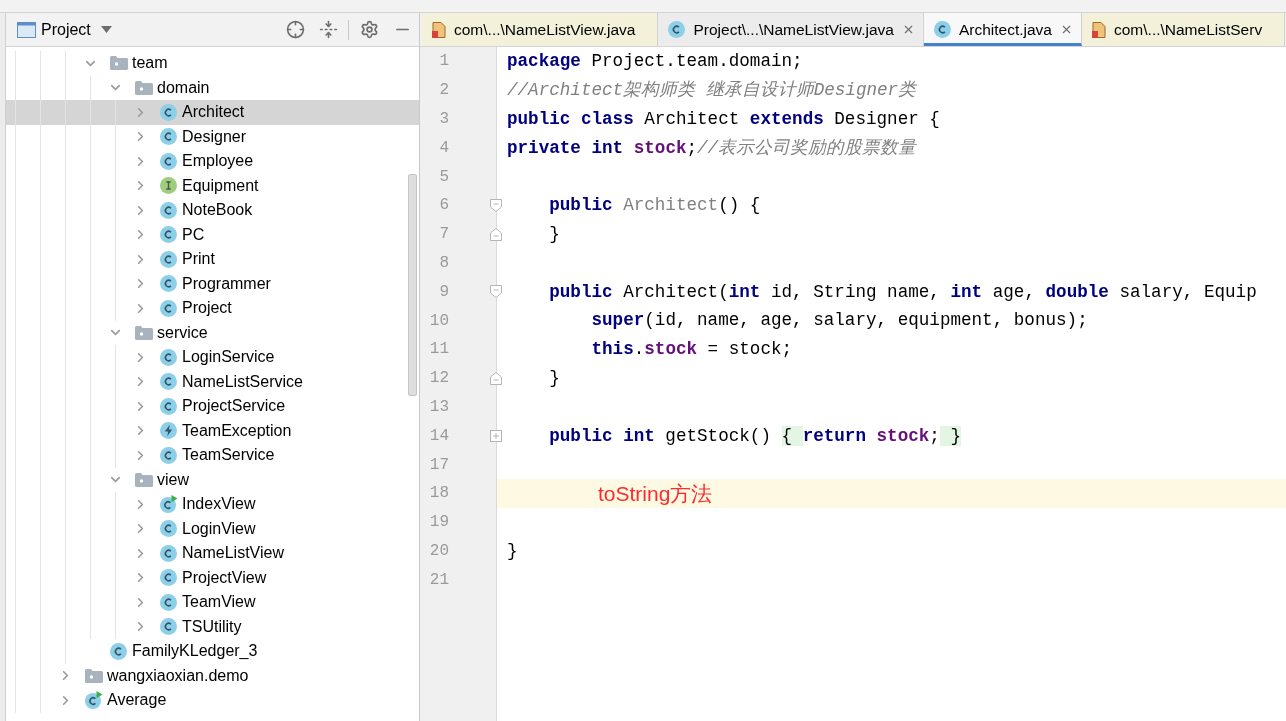 Image resolution: width=1286 pixels, height=721 pixels. I want to click on line-number: 1, so click(443, 62).